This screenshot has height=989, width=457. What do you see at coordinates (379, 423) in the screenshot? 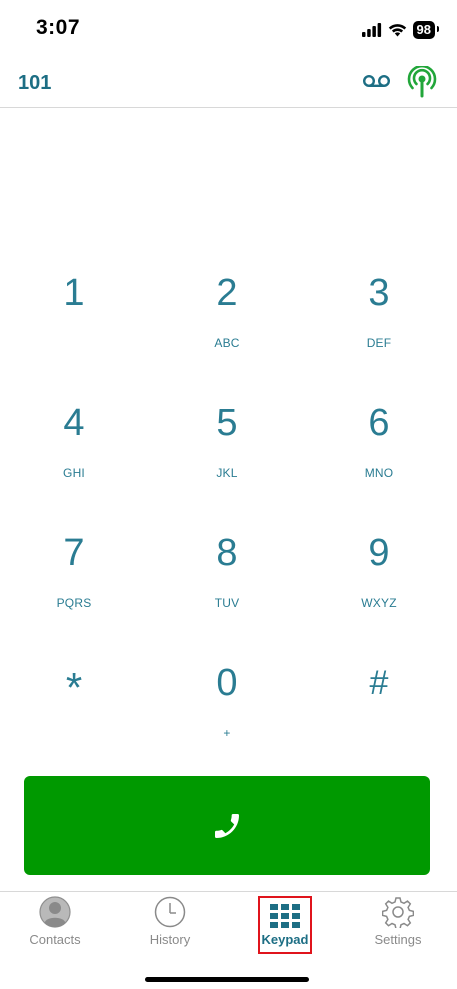
I see `key-digit: 6` at bounding box center [379, 423].